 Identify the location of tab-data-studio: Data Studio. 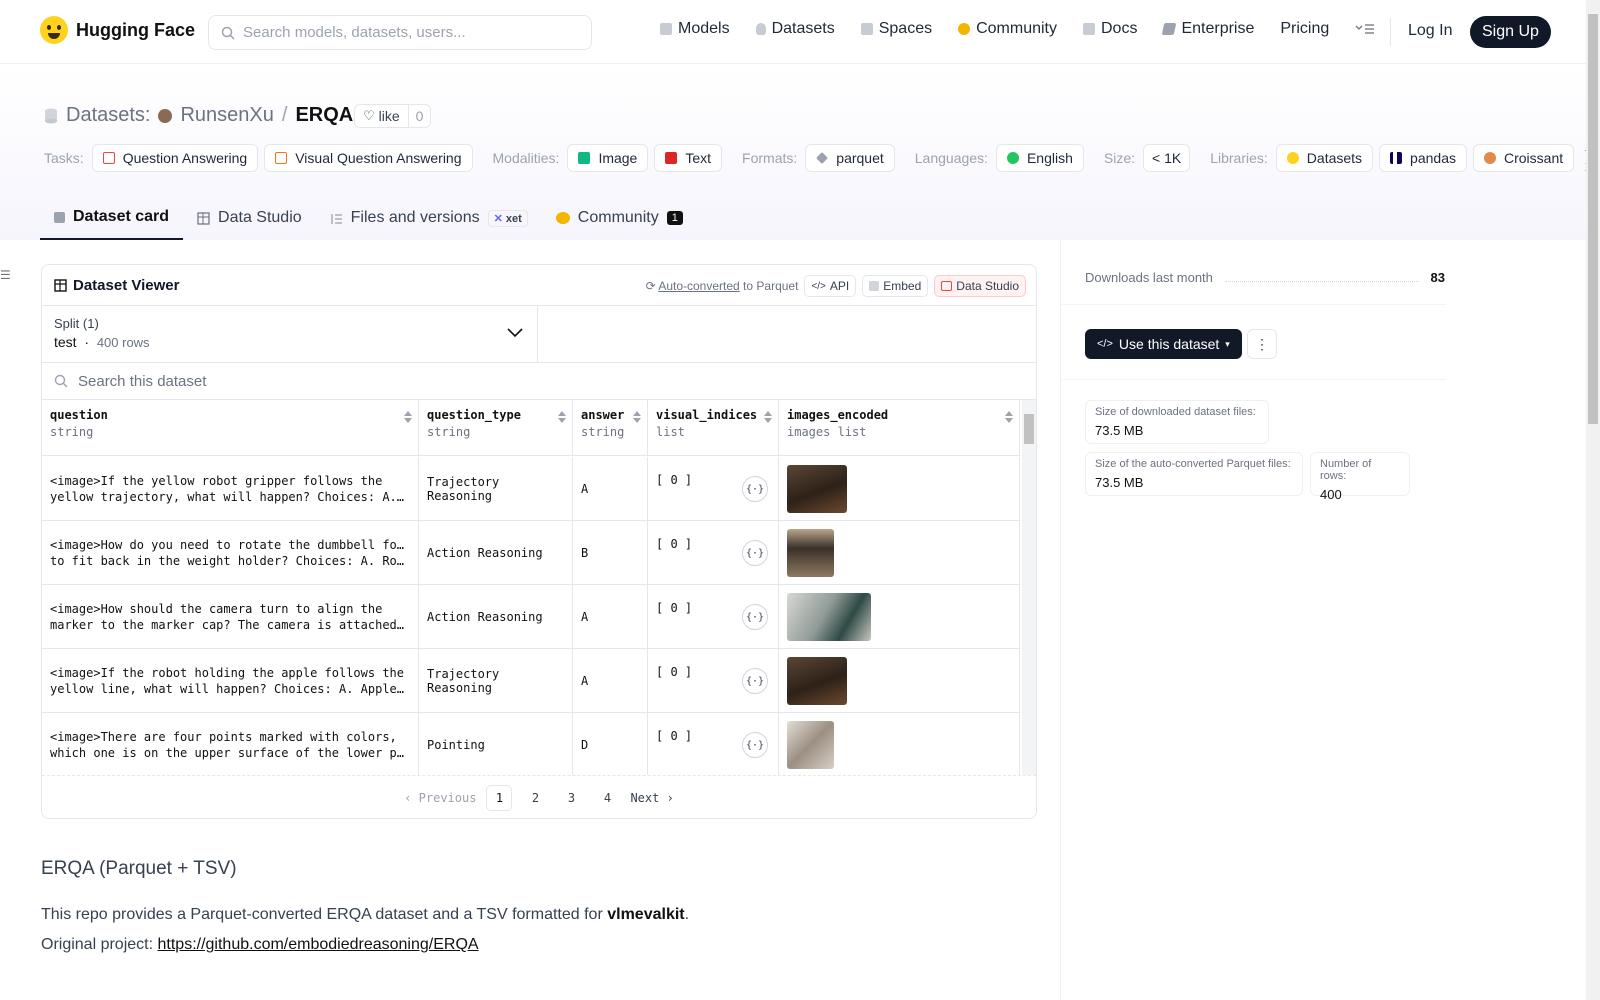
(249, 218).